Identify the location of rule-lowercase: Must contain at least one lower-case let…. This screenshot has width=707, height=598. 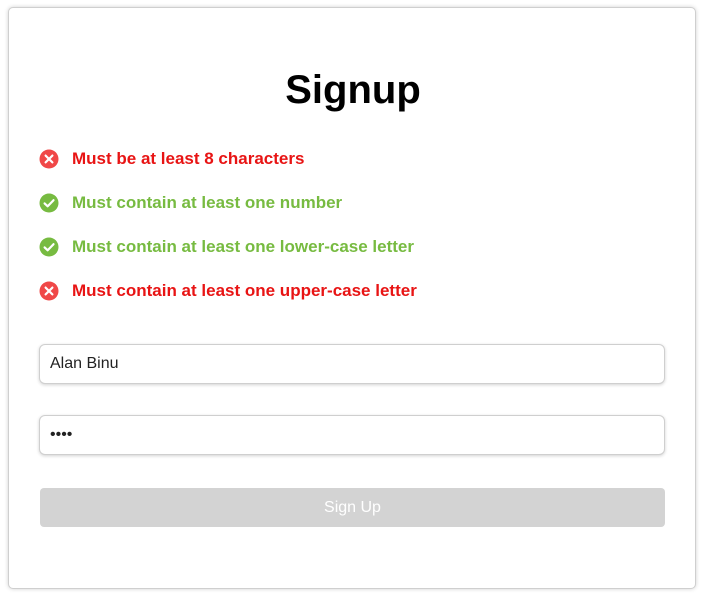
(228, 247).